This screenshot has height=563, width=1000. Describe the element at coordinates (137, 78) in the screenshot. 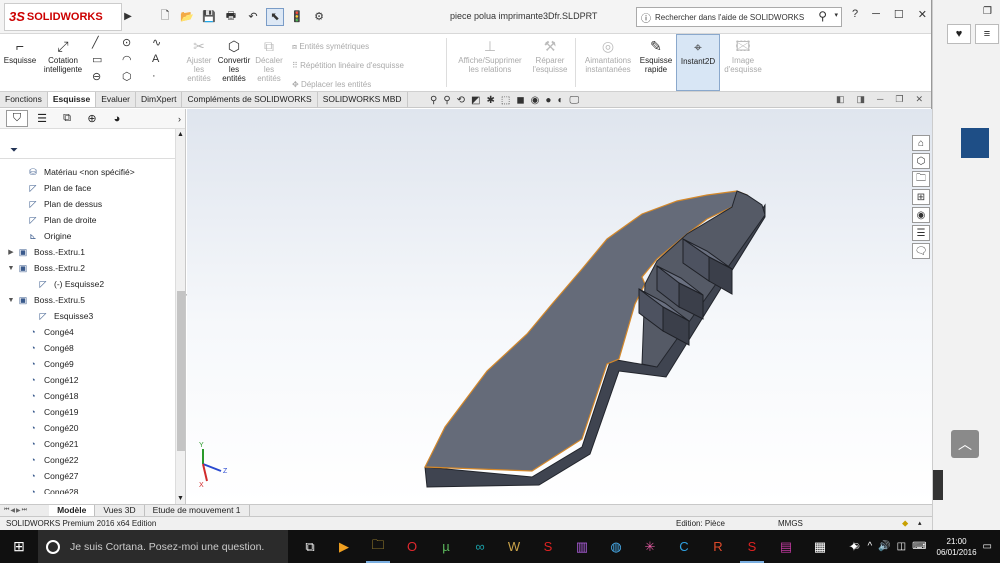

I see `polygon-icon: ⬡` at that location.